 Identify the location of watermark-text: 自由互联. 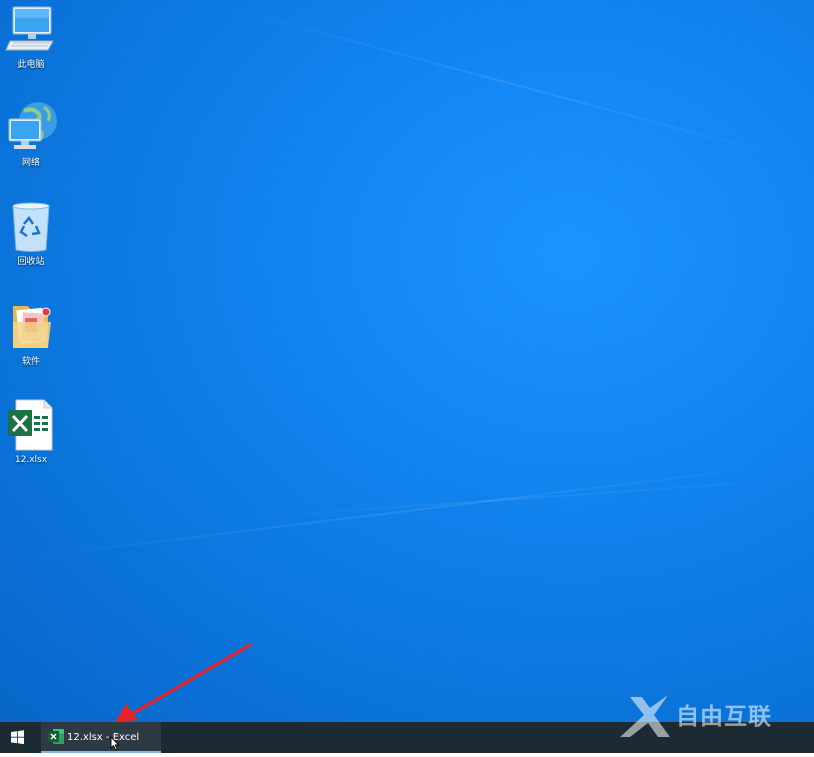
(724, 717).